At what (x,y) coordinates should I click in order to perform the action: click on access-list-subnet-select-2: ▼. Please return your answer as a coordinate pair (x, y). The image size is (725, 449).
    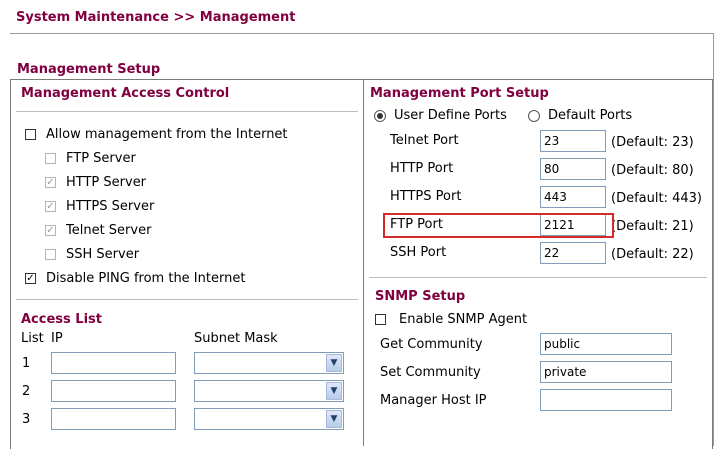
    Looking at the image, I should click on (269, 391).